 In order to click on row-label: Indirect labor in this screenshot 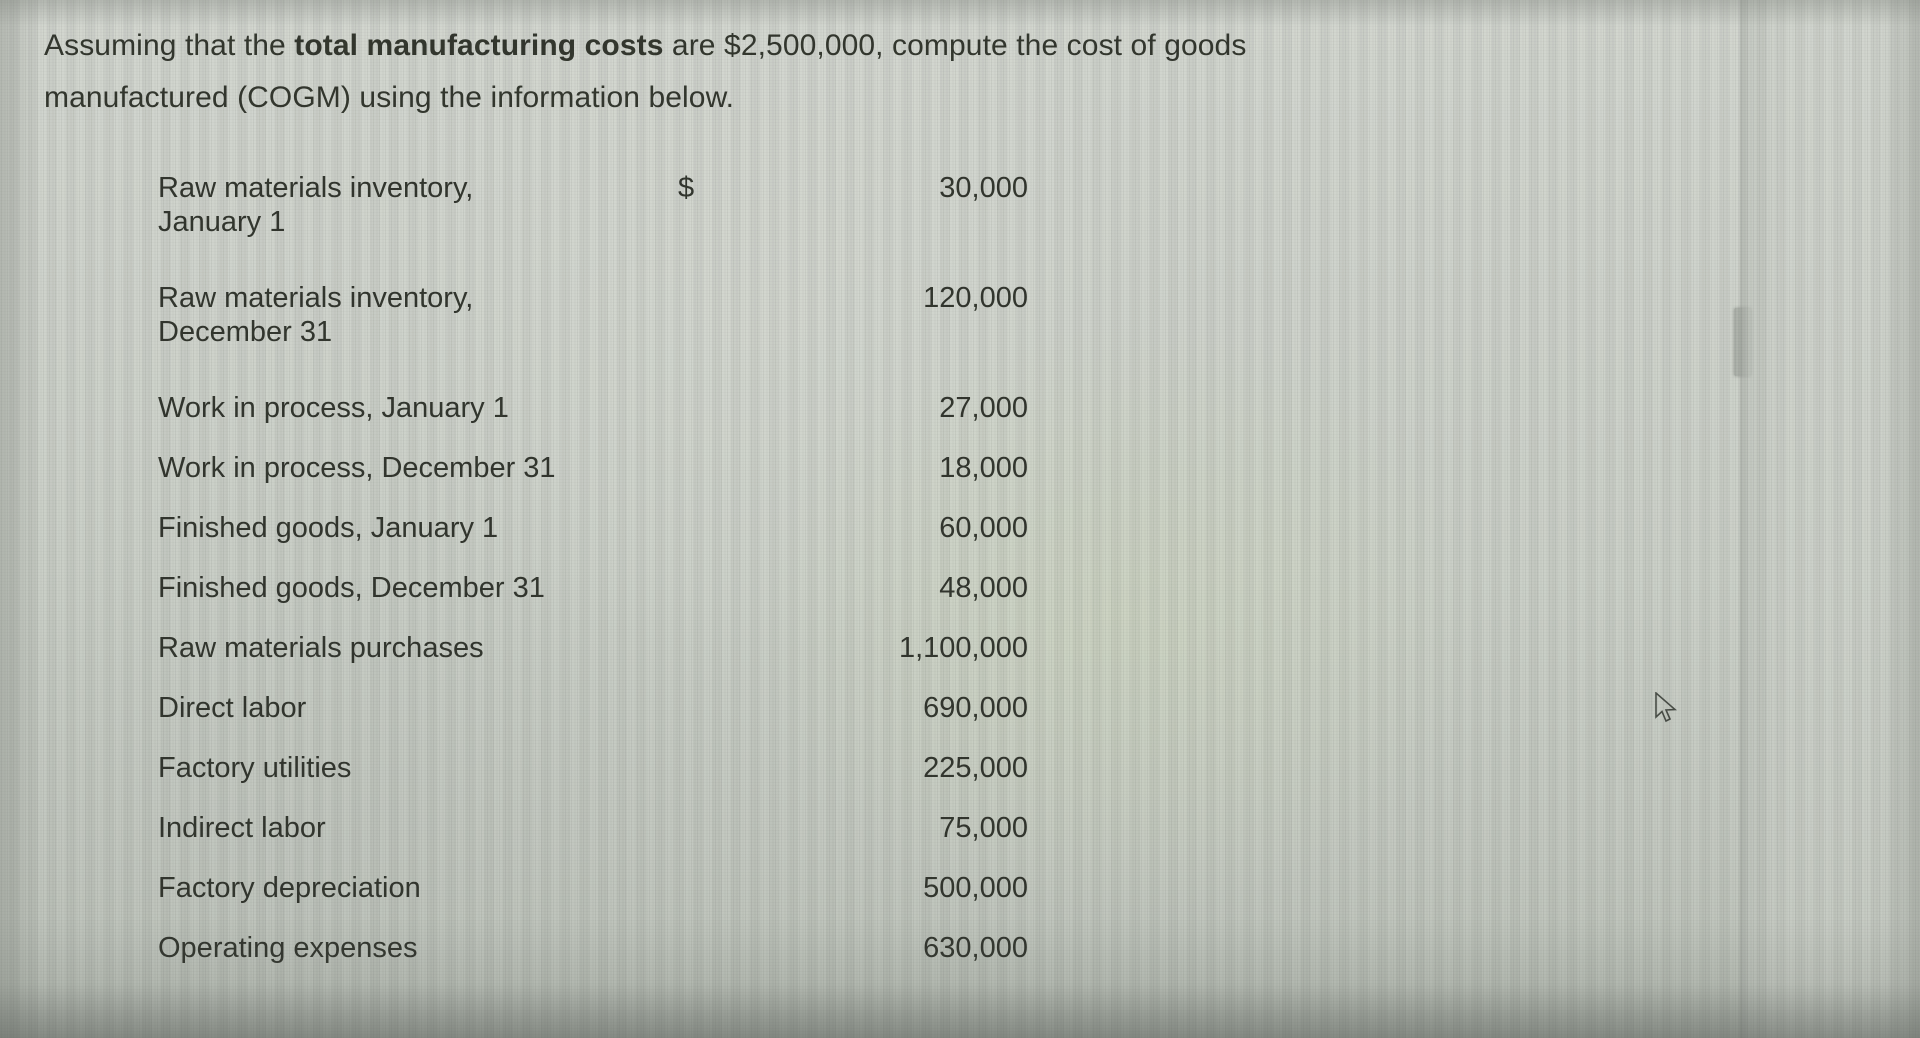, I will do `click(242, 828)`.